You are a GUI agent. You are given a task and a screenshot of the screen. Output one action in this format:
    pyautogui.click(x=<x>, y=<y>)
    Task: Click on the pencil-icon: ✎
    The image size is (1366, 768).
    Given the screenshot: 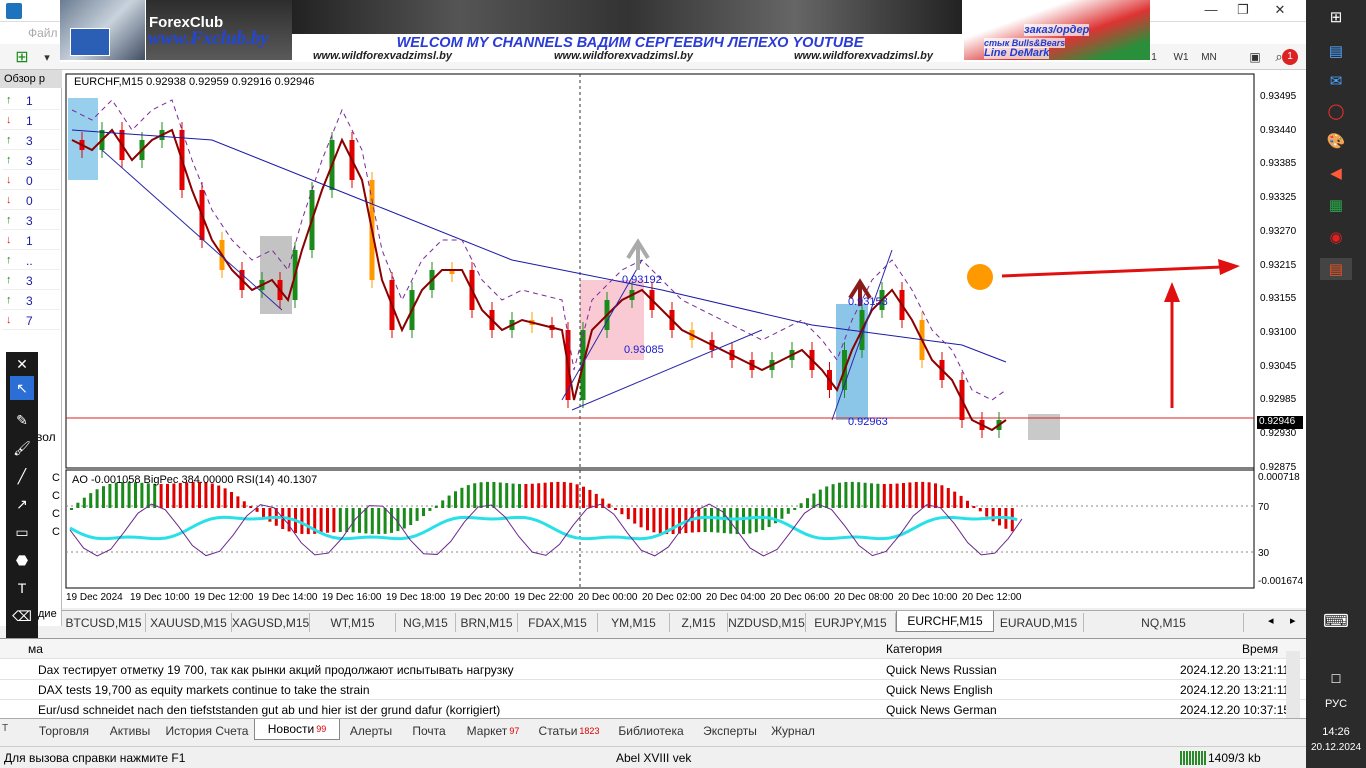 What is the action you would take?
    pyautogui.click(x=22, y=420)
    